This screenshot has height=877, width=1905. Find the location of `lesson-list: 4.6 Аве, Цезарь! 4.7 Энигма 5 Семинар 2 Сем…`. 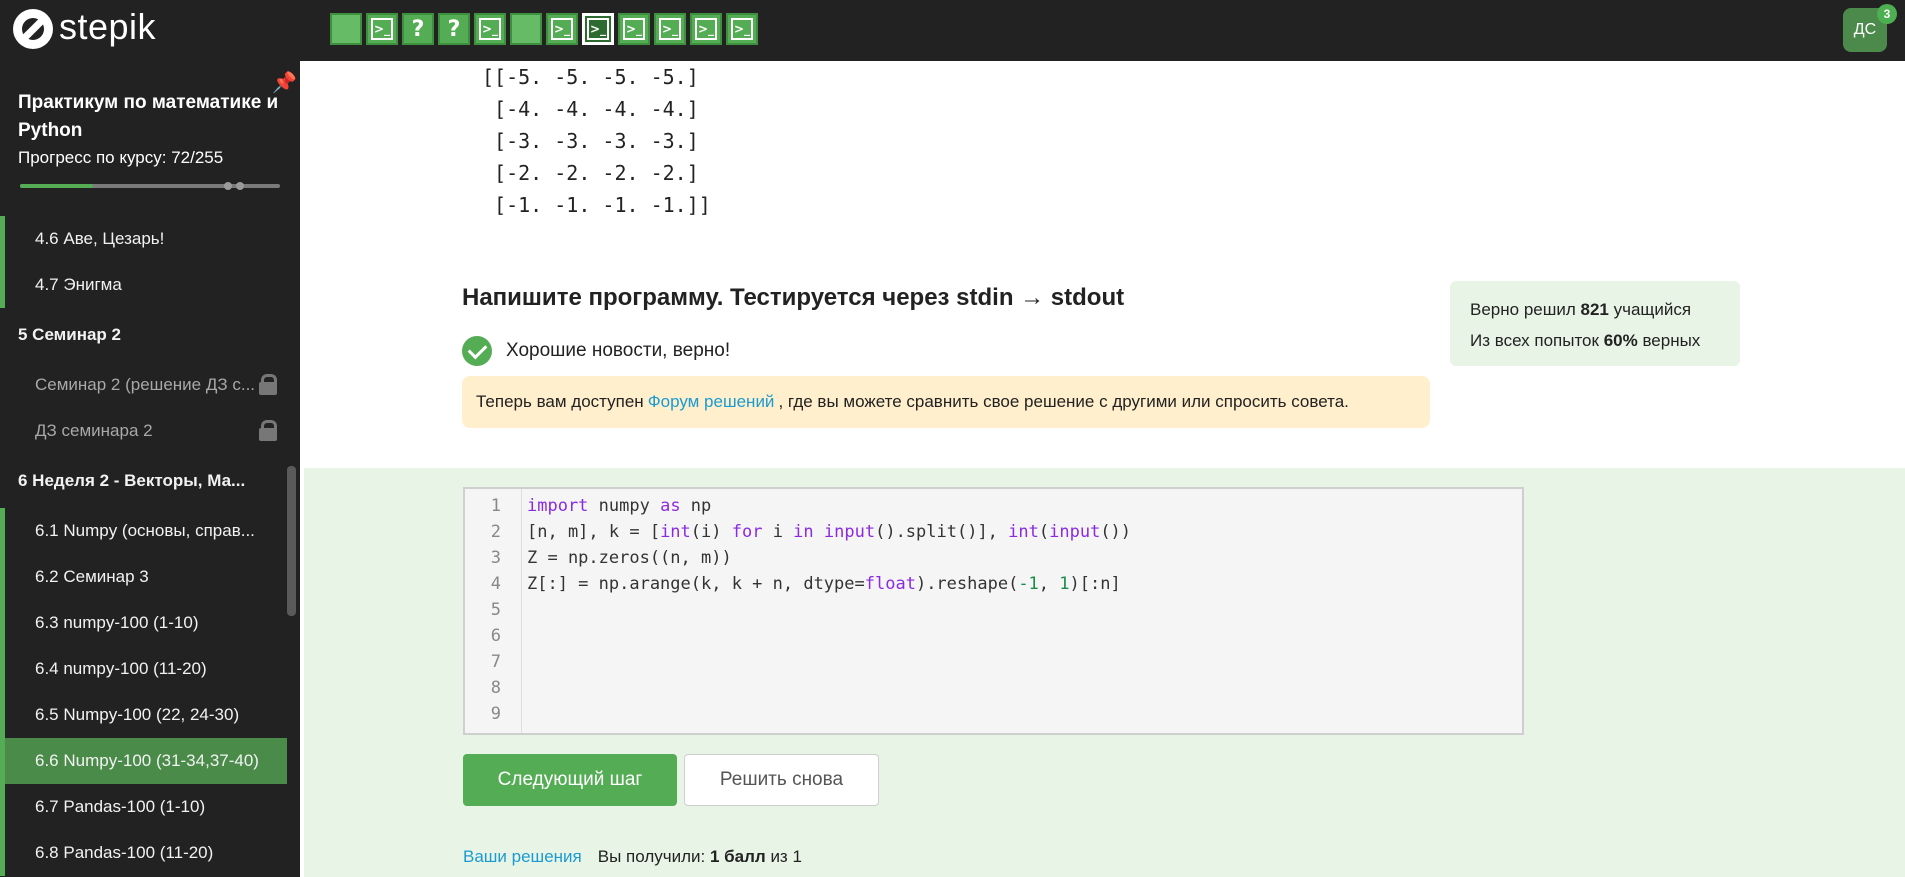

lesson-list: 4.6 Аве, Цезарь! 4.7 Энигма 5 Семинар 2 Сем… is located at coordinates (143, 546).